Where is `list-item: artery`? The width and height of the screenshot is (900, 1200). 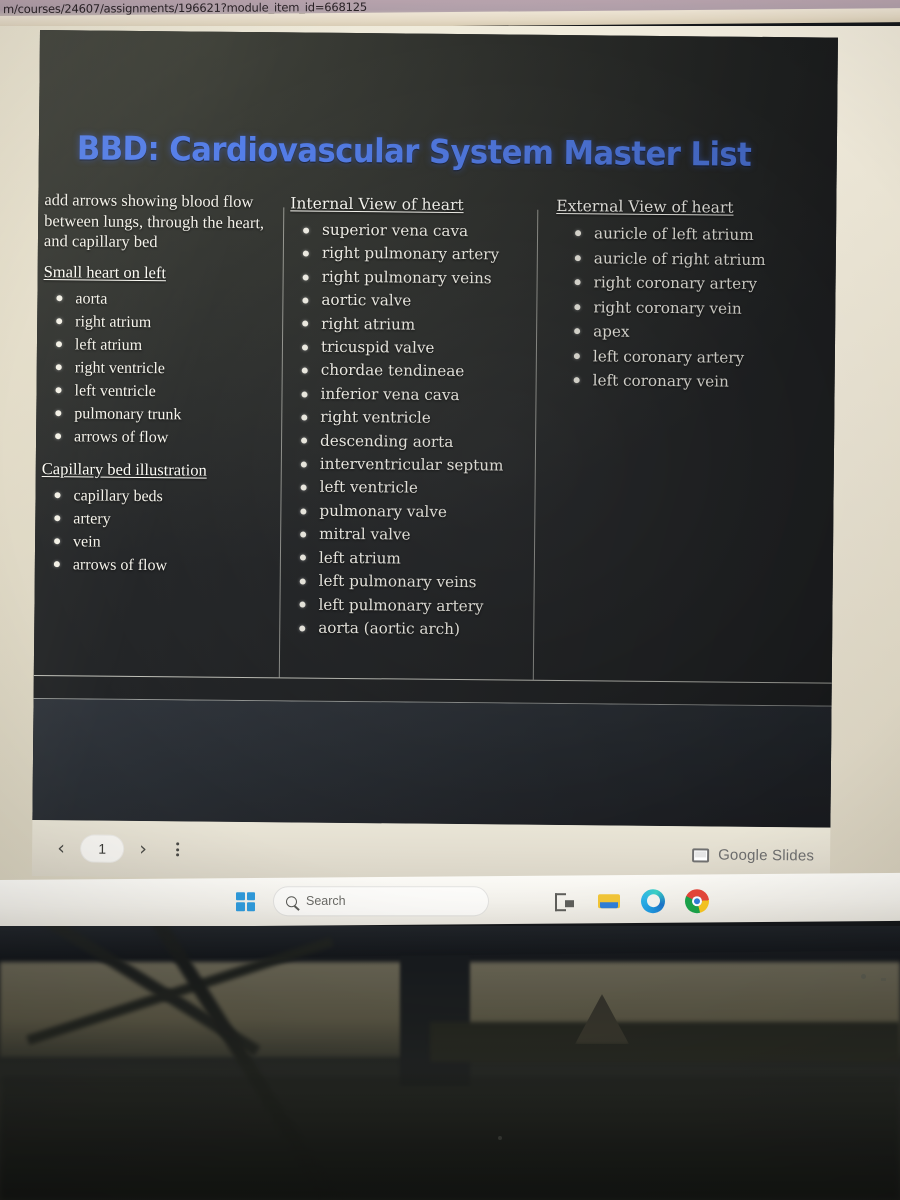 list-item: artery is located at coordinates (161, 519).